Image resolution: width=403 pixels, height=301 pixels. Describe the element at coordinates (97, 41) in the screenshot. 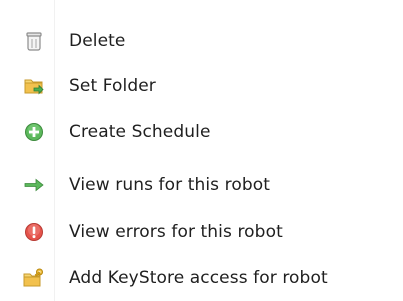

I see `menu-item-label: Delete` at that location.